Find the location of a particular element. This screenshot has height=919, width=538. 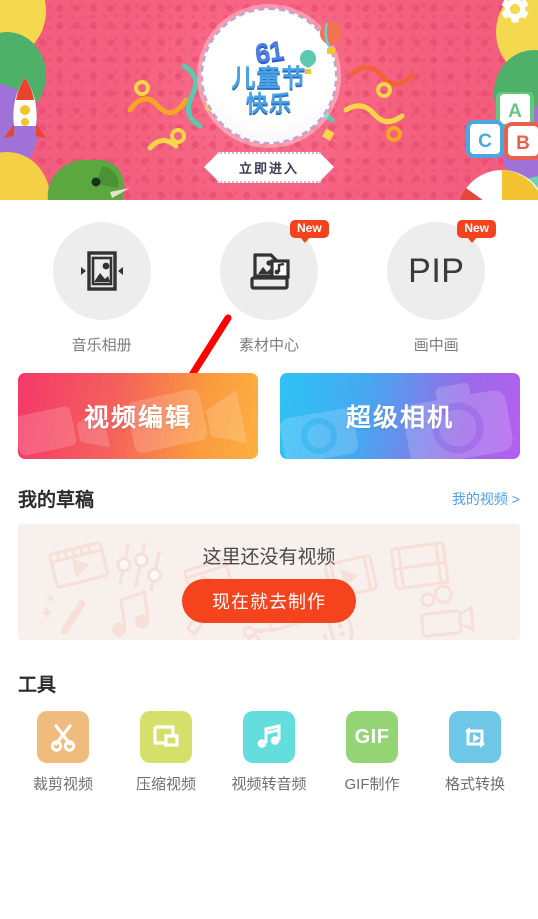

drafts-section-header: 我的草稿 我的视频 > is located at coordinates (269, 485).